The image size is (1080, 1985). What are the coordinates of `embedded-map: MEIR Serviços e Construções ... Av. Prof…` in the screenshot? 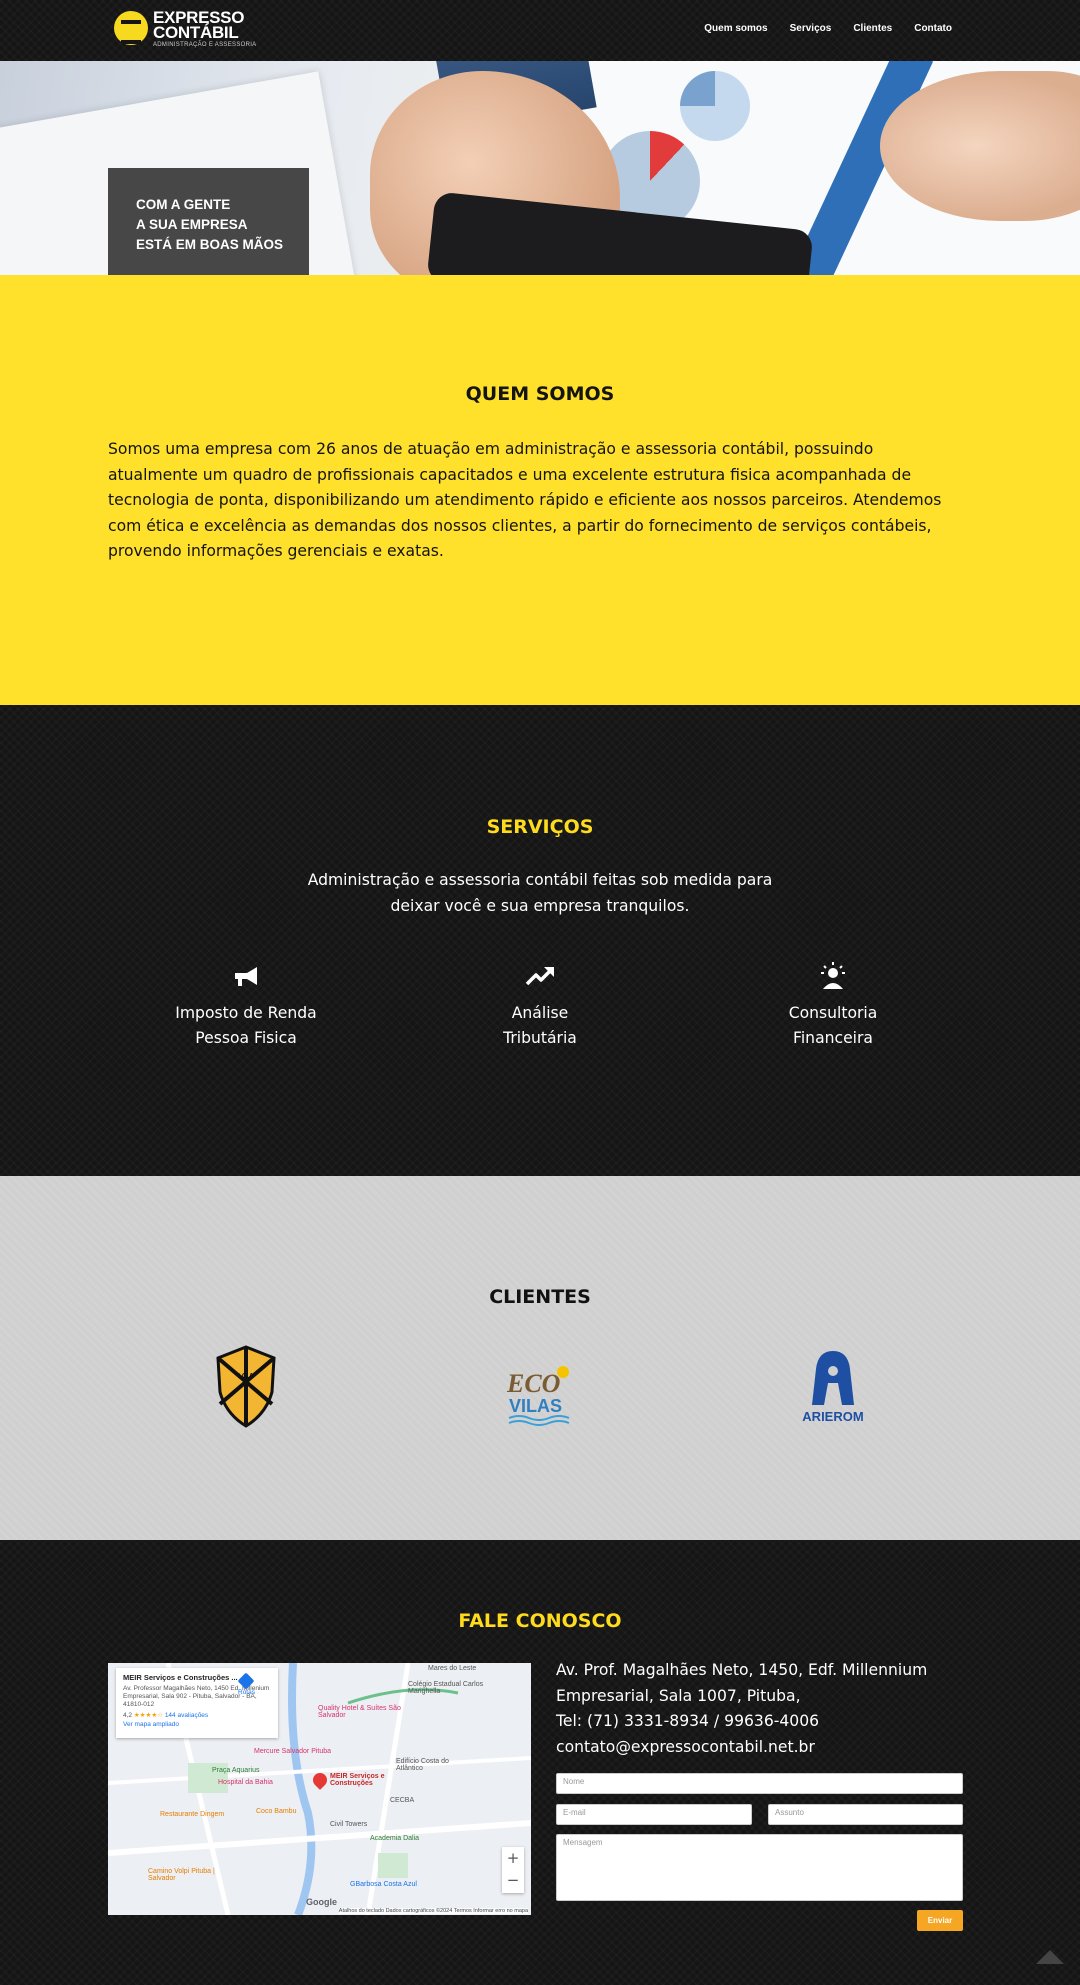 It's located at (319, 1789).